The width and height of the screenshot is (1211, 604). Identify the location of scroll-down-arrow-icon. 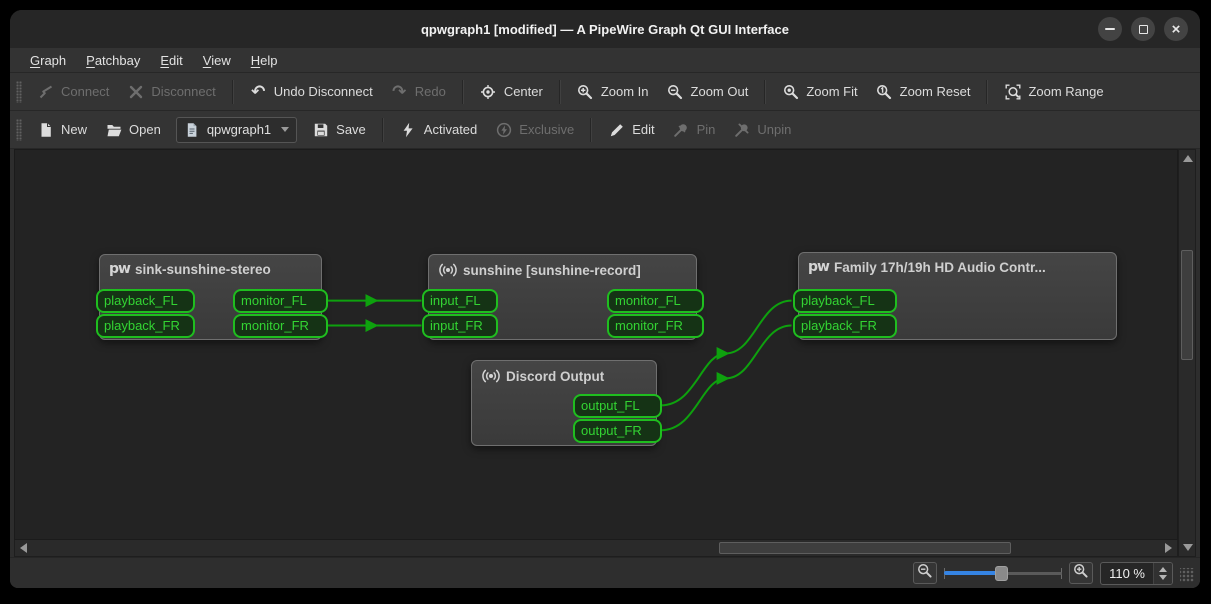
(1188, 547).